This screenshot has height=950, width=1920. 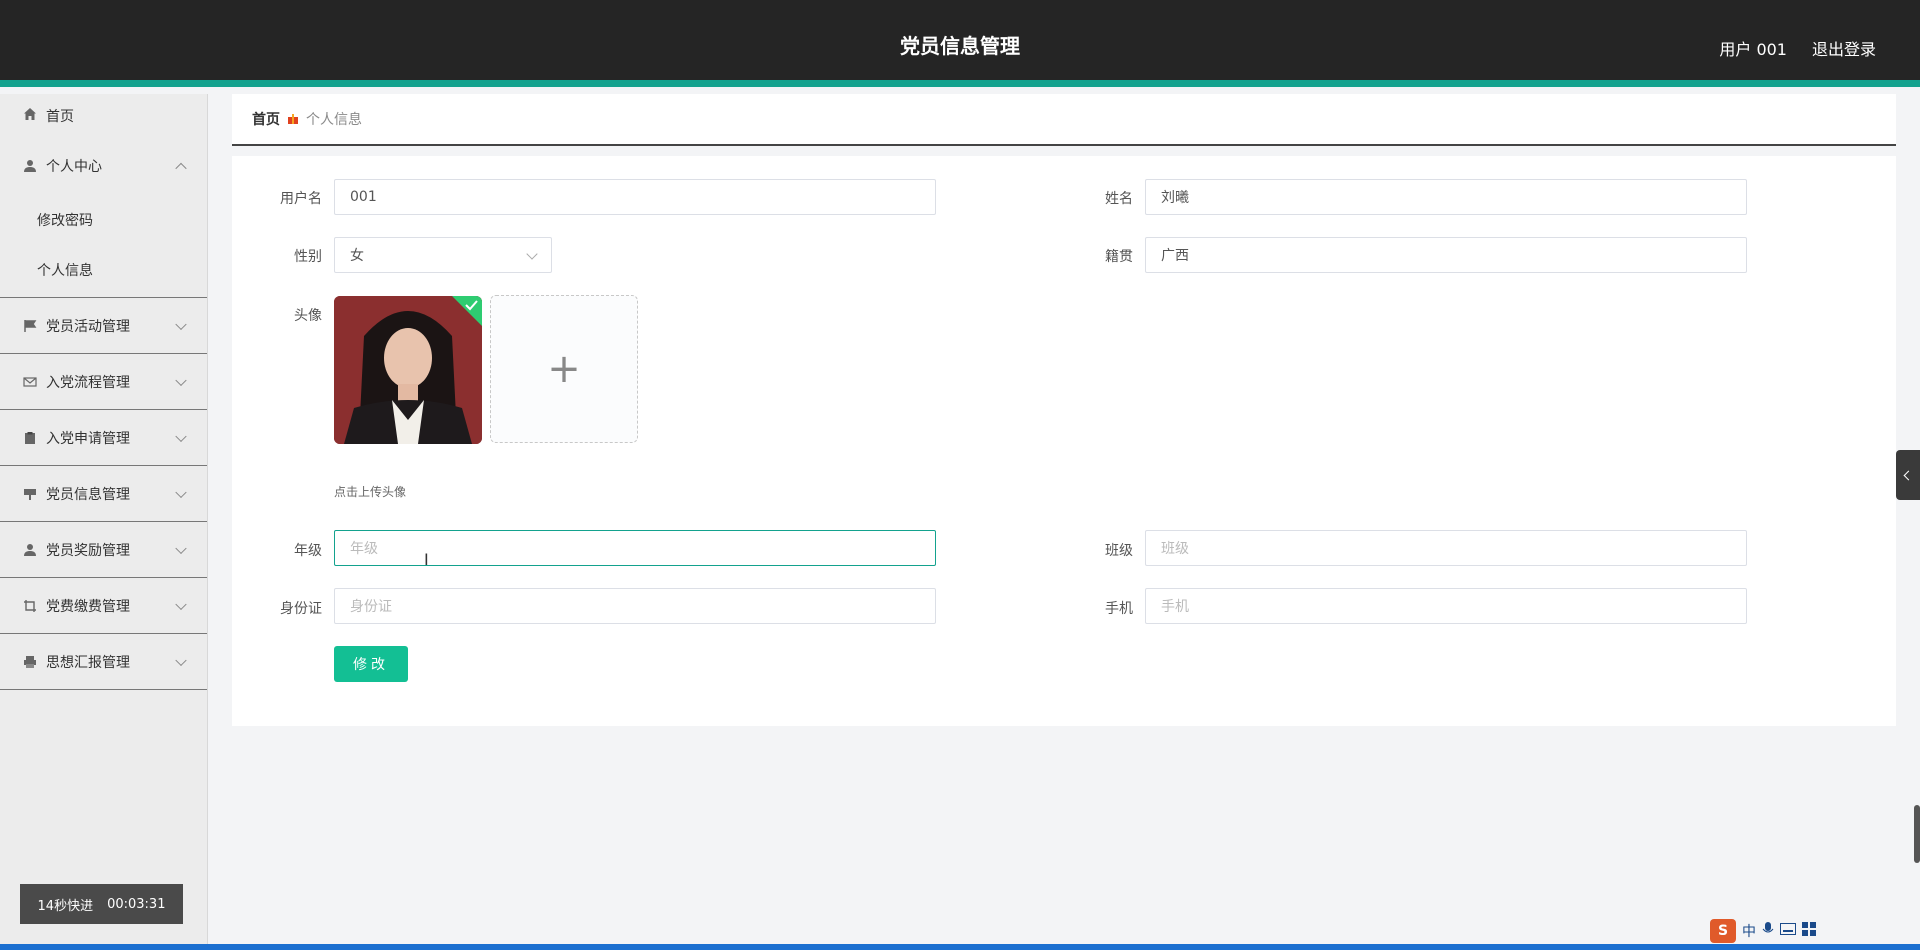 I want to click on username-label: 用户名, so click(x=301, y=199).